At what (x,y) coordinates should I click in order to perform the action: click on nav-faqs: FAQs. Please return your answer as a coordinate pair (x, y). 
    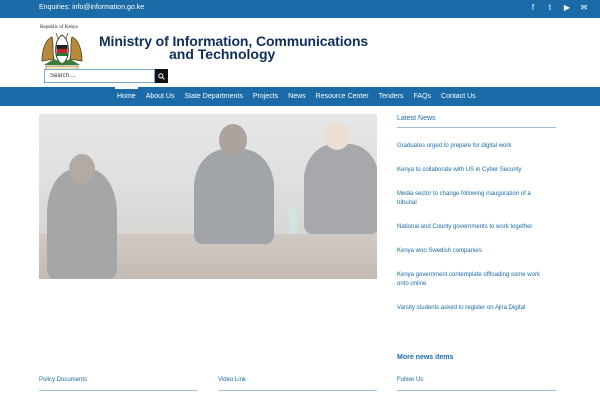
    Looking at the image, I should click on (423, 96).